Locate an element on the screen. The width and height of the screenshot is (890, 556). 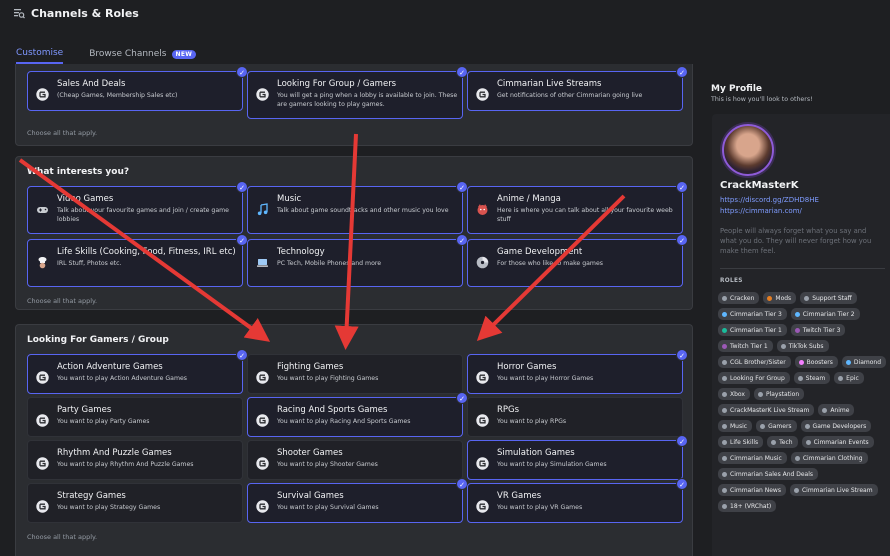
role-card-description: IRL Stuff, Photos etc. is located at coordinates (89, 263).